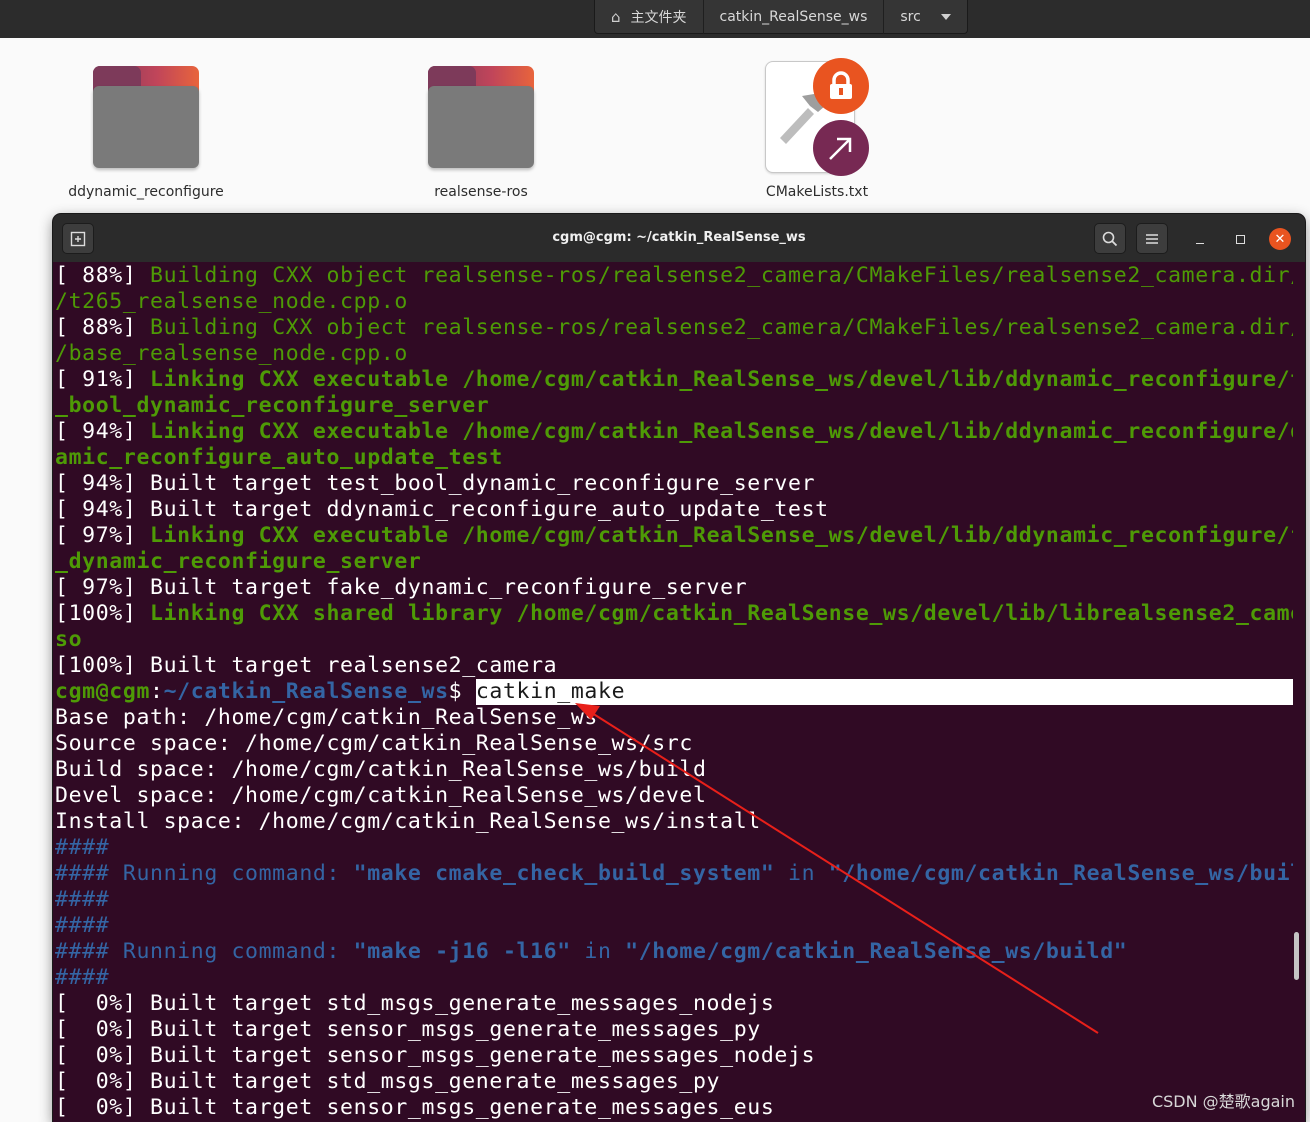 This screenshot has height=1122, width=1310. Describe the element at coordinates (1200, 243) in the screenshot. I see `minimize-icon` at that location.